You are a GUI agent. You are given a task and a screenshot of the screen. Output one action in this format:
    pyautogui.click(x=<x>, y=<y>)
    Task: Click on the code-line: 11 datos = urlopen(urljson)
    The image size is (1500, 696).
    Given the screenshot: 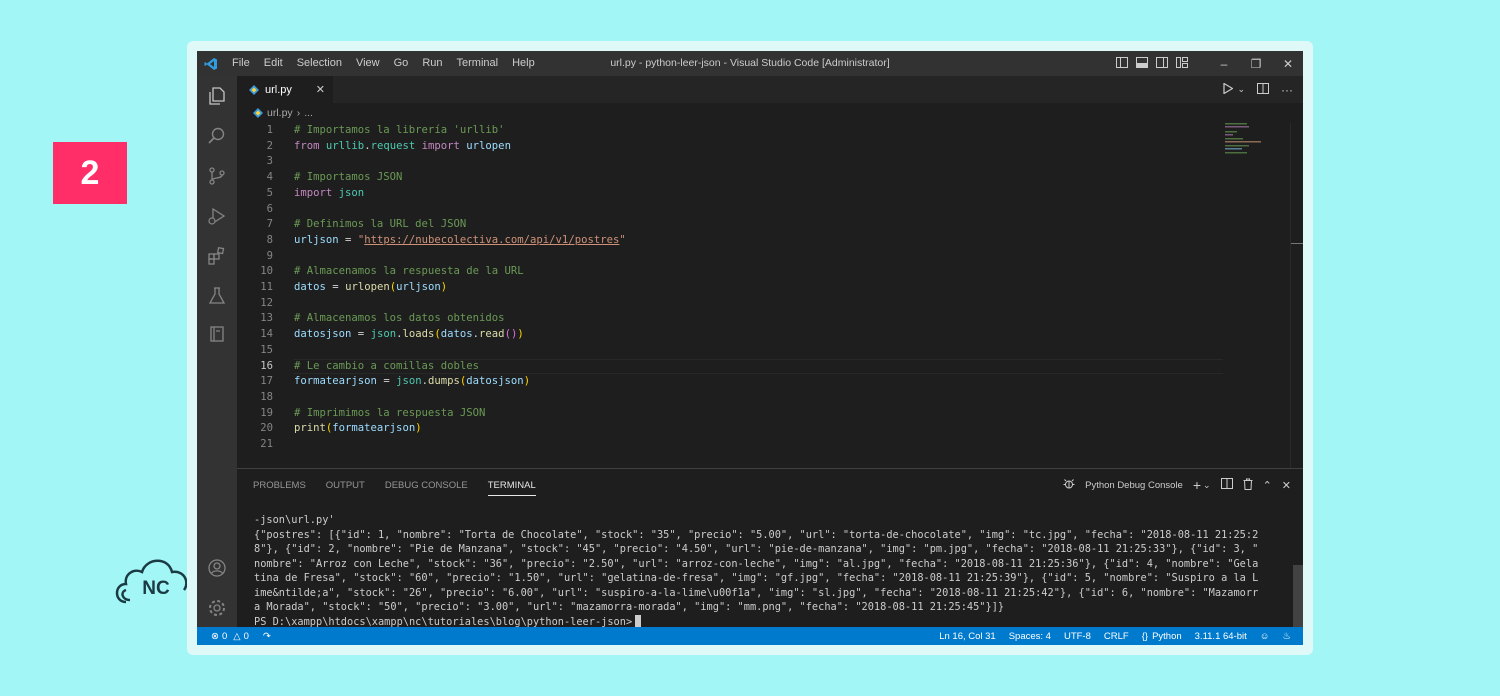 What is the action you would take?
    pyautogui.click(x=354, y=287)
    